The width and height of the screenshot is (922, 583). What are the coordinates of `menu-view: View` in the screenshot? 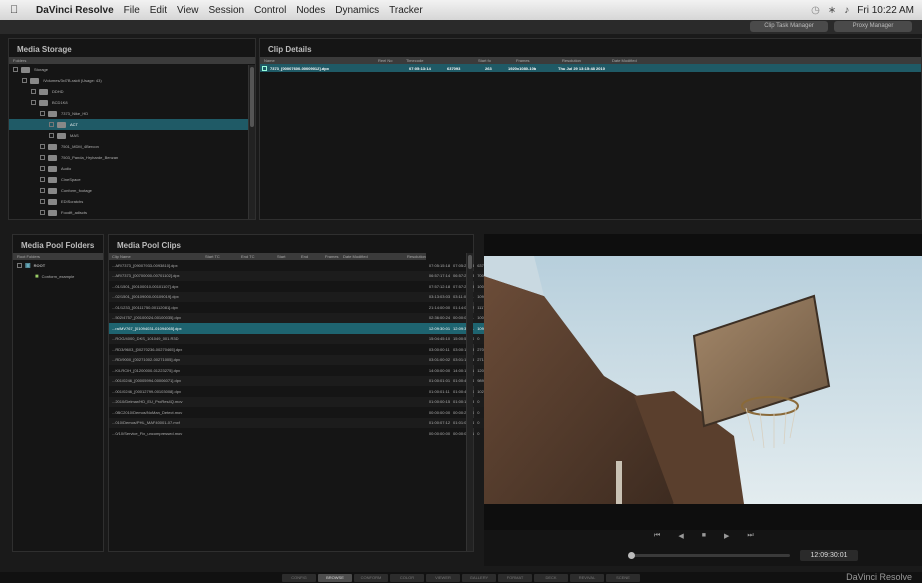 It's located at (188, 10).